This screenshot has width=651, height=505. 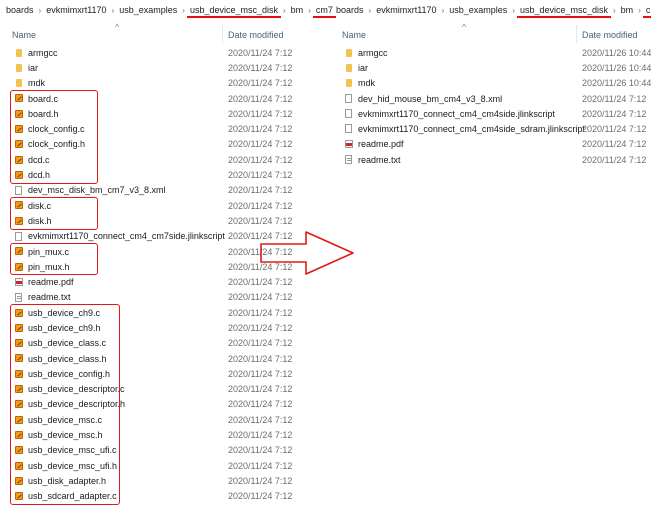 I want to click on breadcrumb-item: cm4, so click(x=646, y=11).